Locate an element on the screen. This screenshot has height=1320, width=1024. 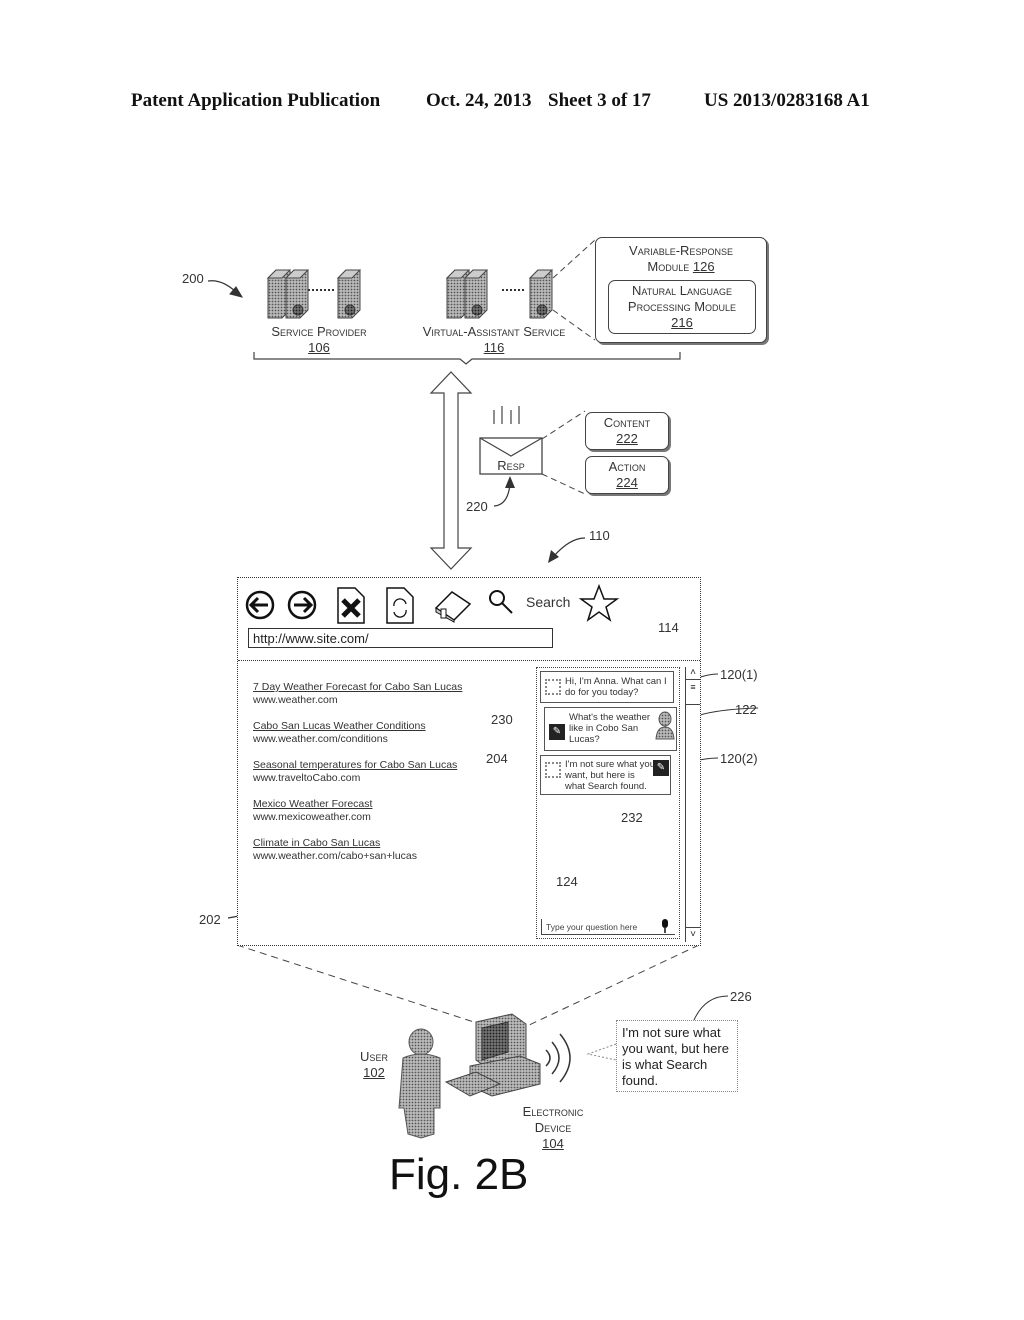
user-avatar-icon is located at coordinates (665, 725).